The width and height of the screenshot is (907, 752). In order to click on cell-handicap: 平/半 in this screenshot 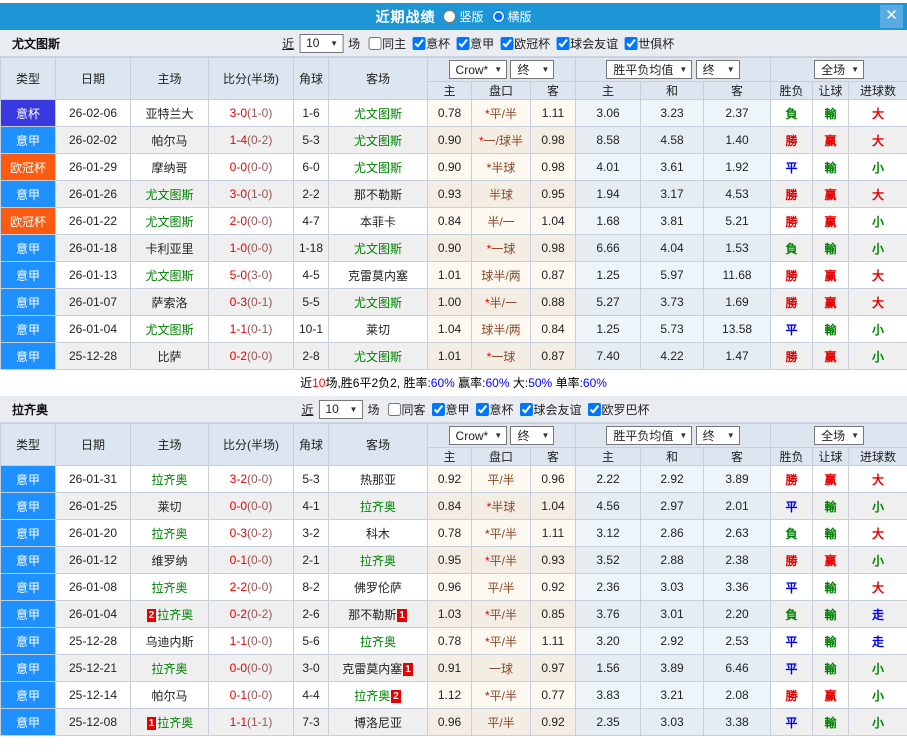, I will do `click(501, 479)`.